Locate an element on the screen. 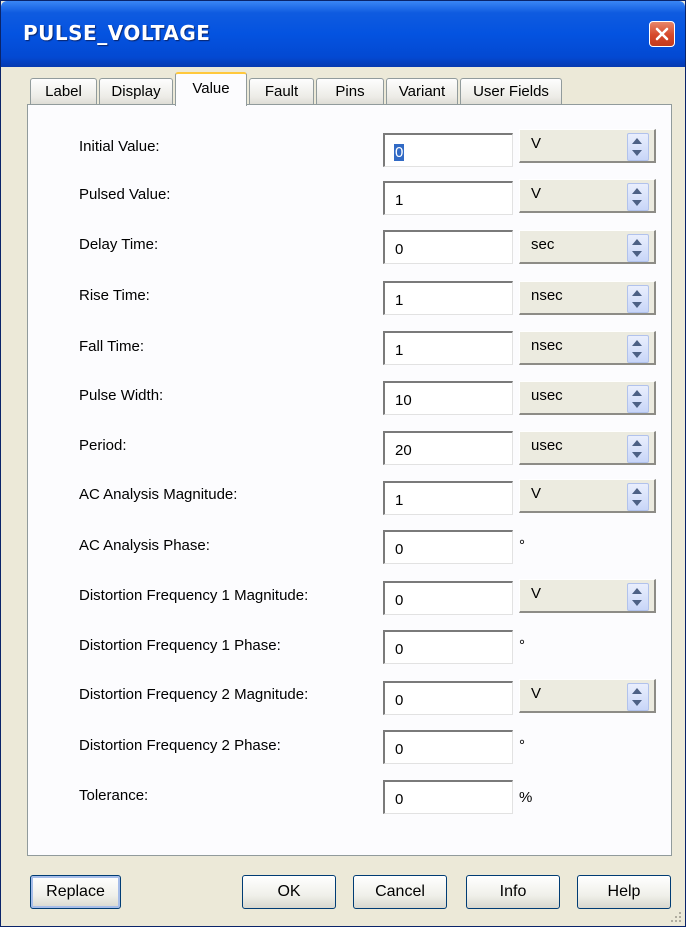 The height and width of the screenshot is (929, 688). ok-button: OK is located at coordinates (289, 892).